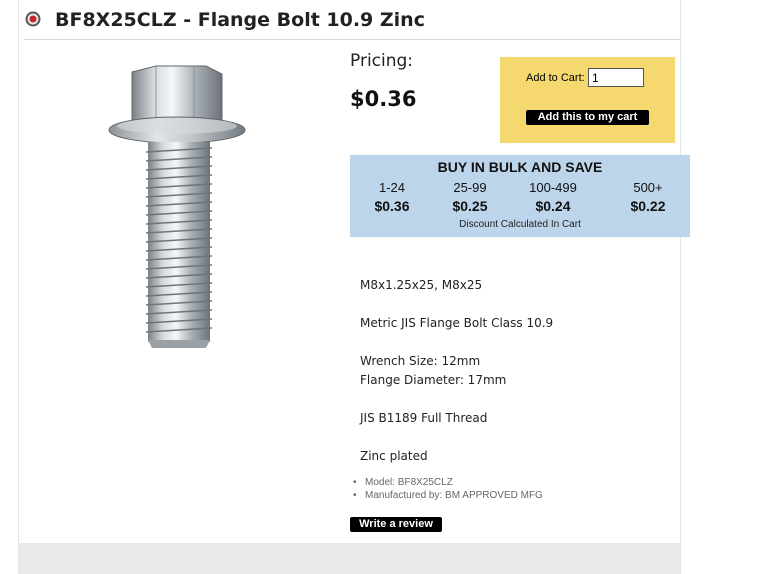 This screenshot has width=779, height=574. Describe the element at coordinates (392, 206) in the screenshot. I see `tier-price: $0.36` at that location.